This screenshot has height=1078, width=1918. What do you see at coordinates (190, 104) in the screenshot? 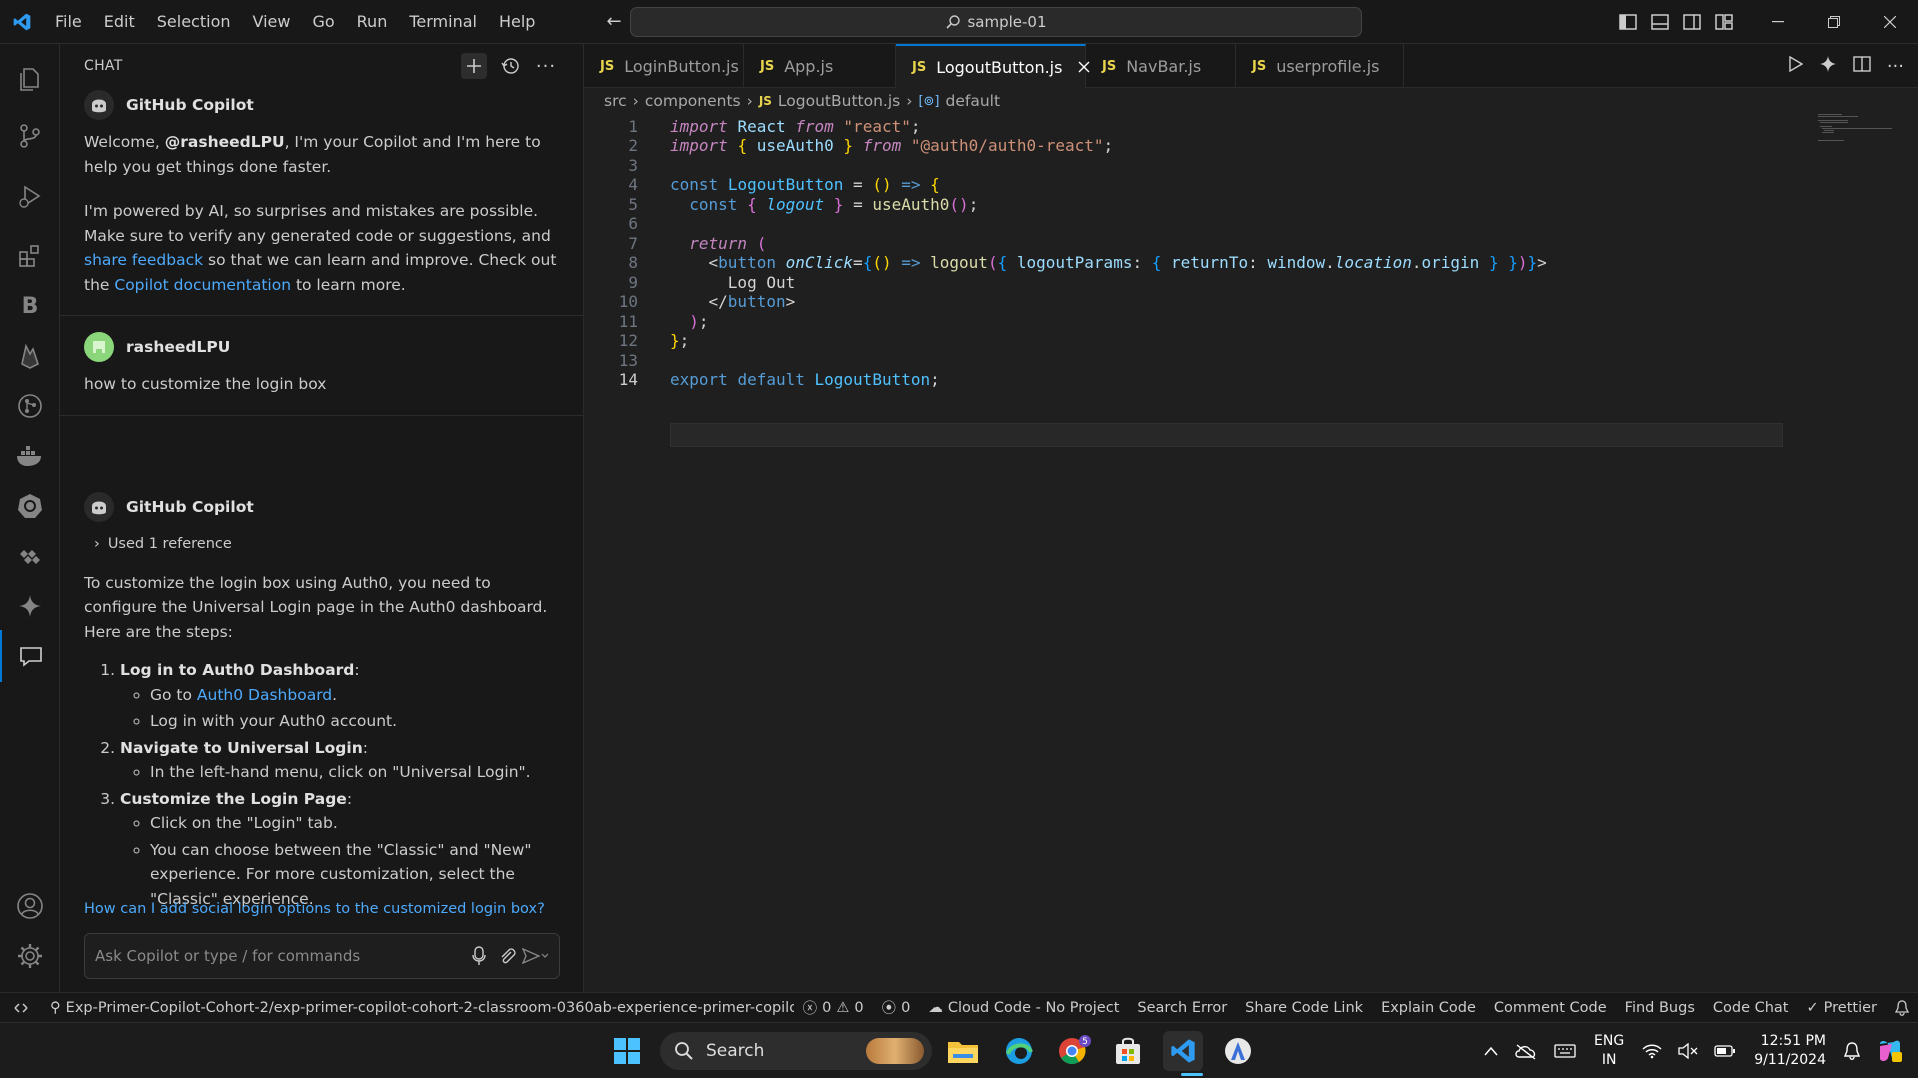
I see `assistant-name: GitHub Copilot` at bounding box center [190, 104].